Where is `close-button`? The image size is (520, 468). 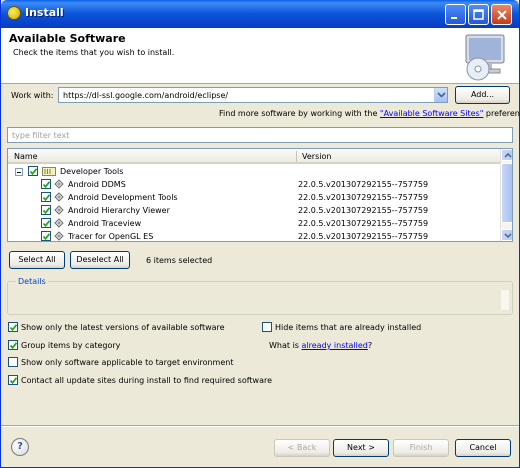
close-button is located at coordinates (501, 14).